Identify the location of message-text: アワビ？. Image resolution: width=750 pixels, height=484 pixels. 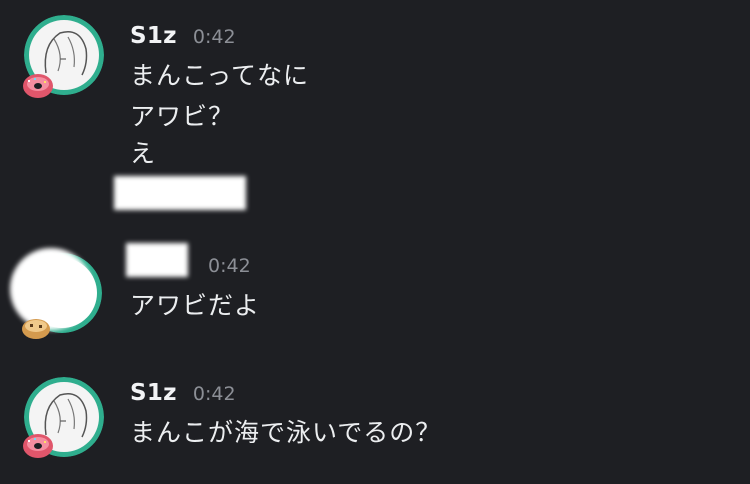
(182, 116).